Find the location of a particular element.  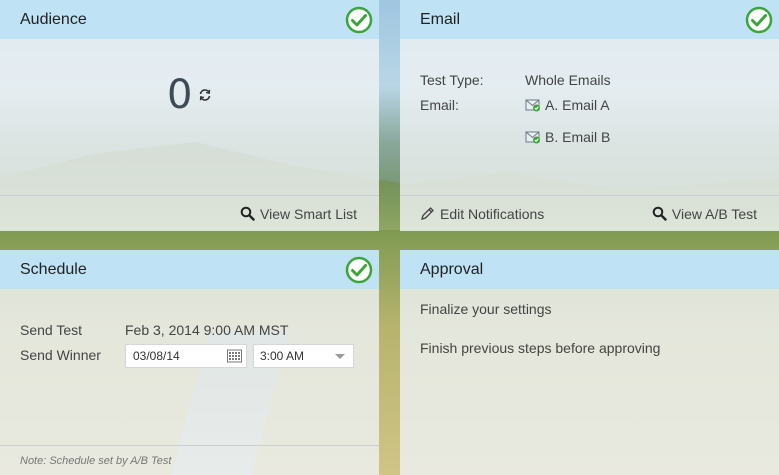

pencil-icon is located at coordinates (427, 213).